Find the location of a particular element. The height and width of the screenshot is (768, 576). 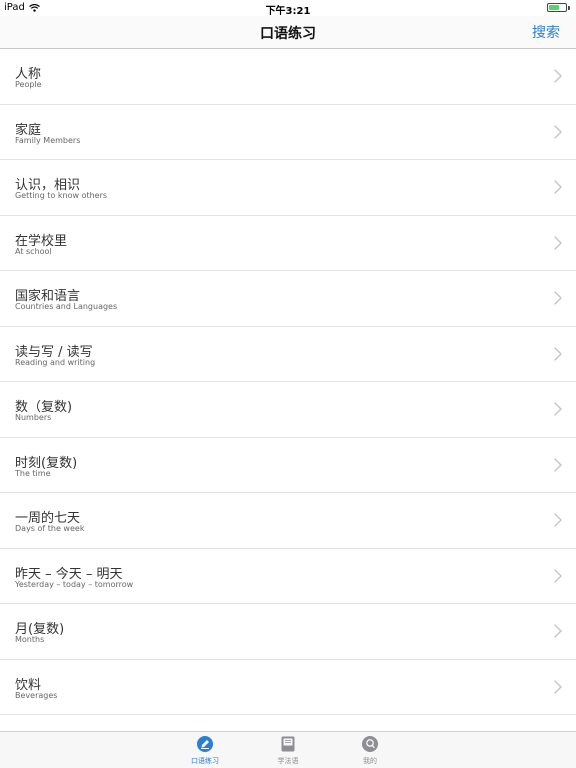

status-right is located at coordinates (558, 7).